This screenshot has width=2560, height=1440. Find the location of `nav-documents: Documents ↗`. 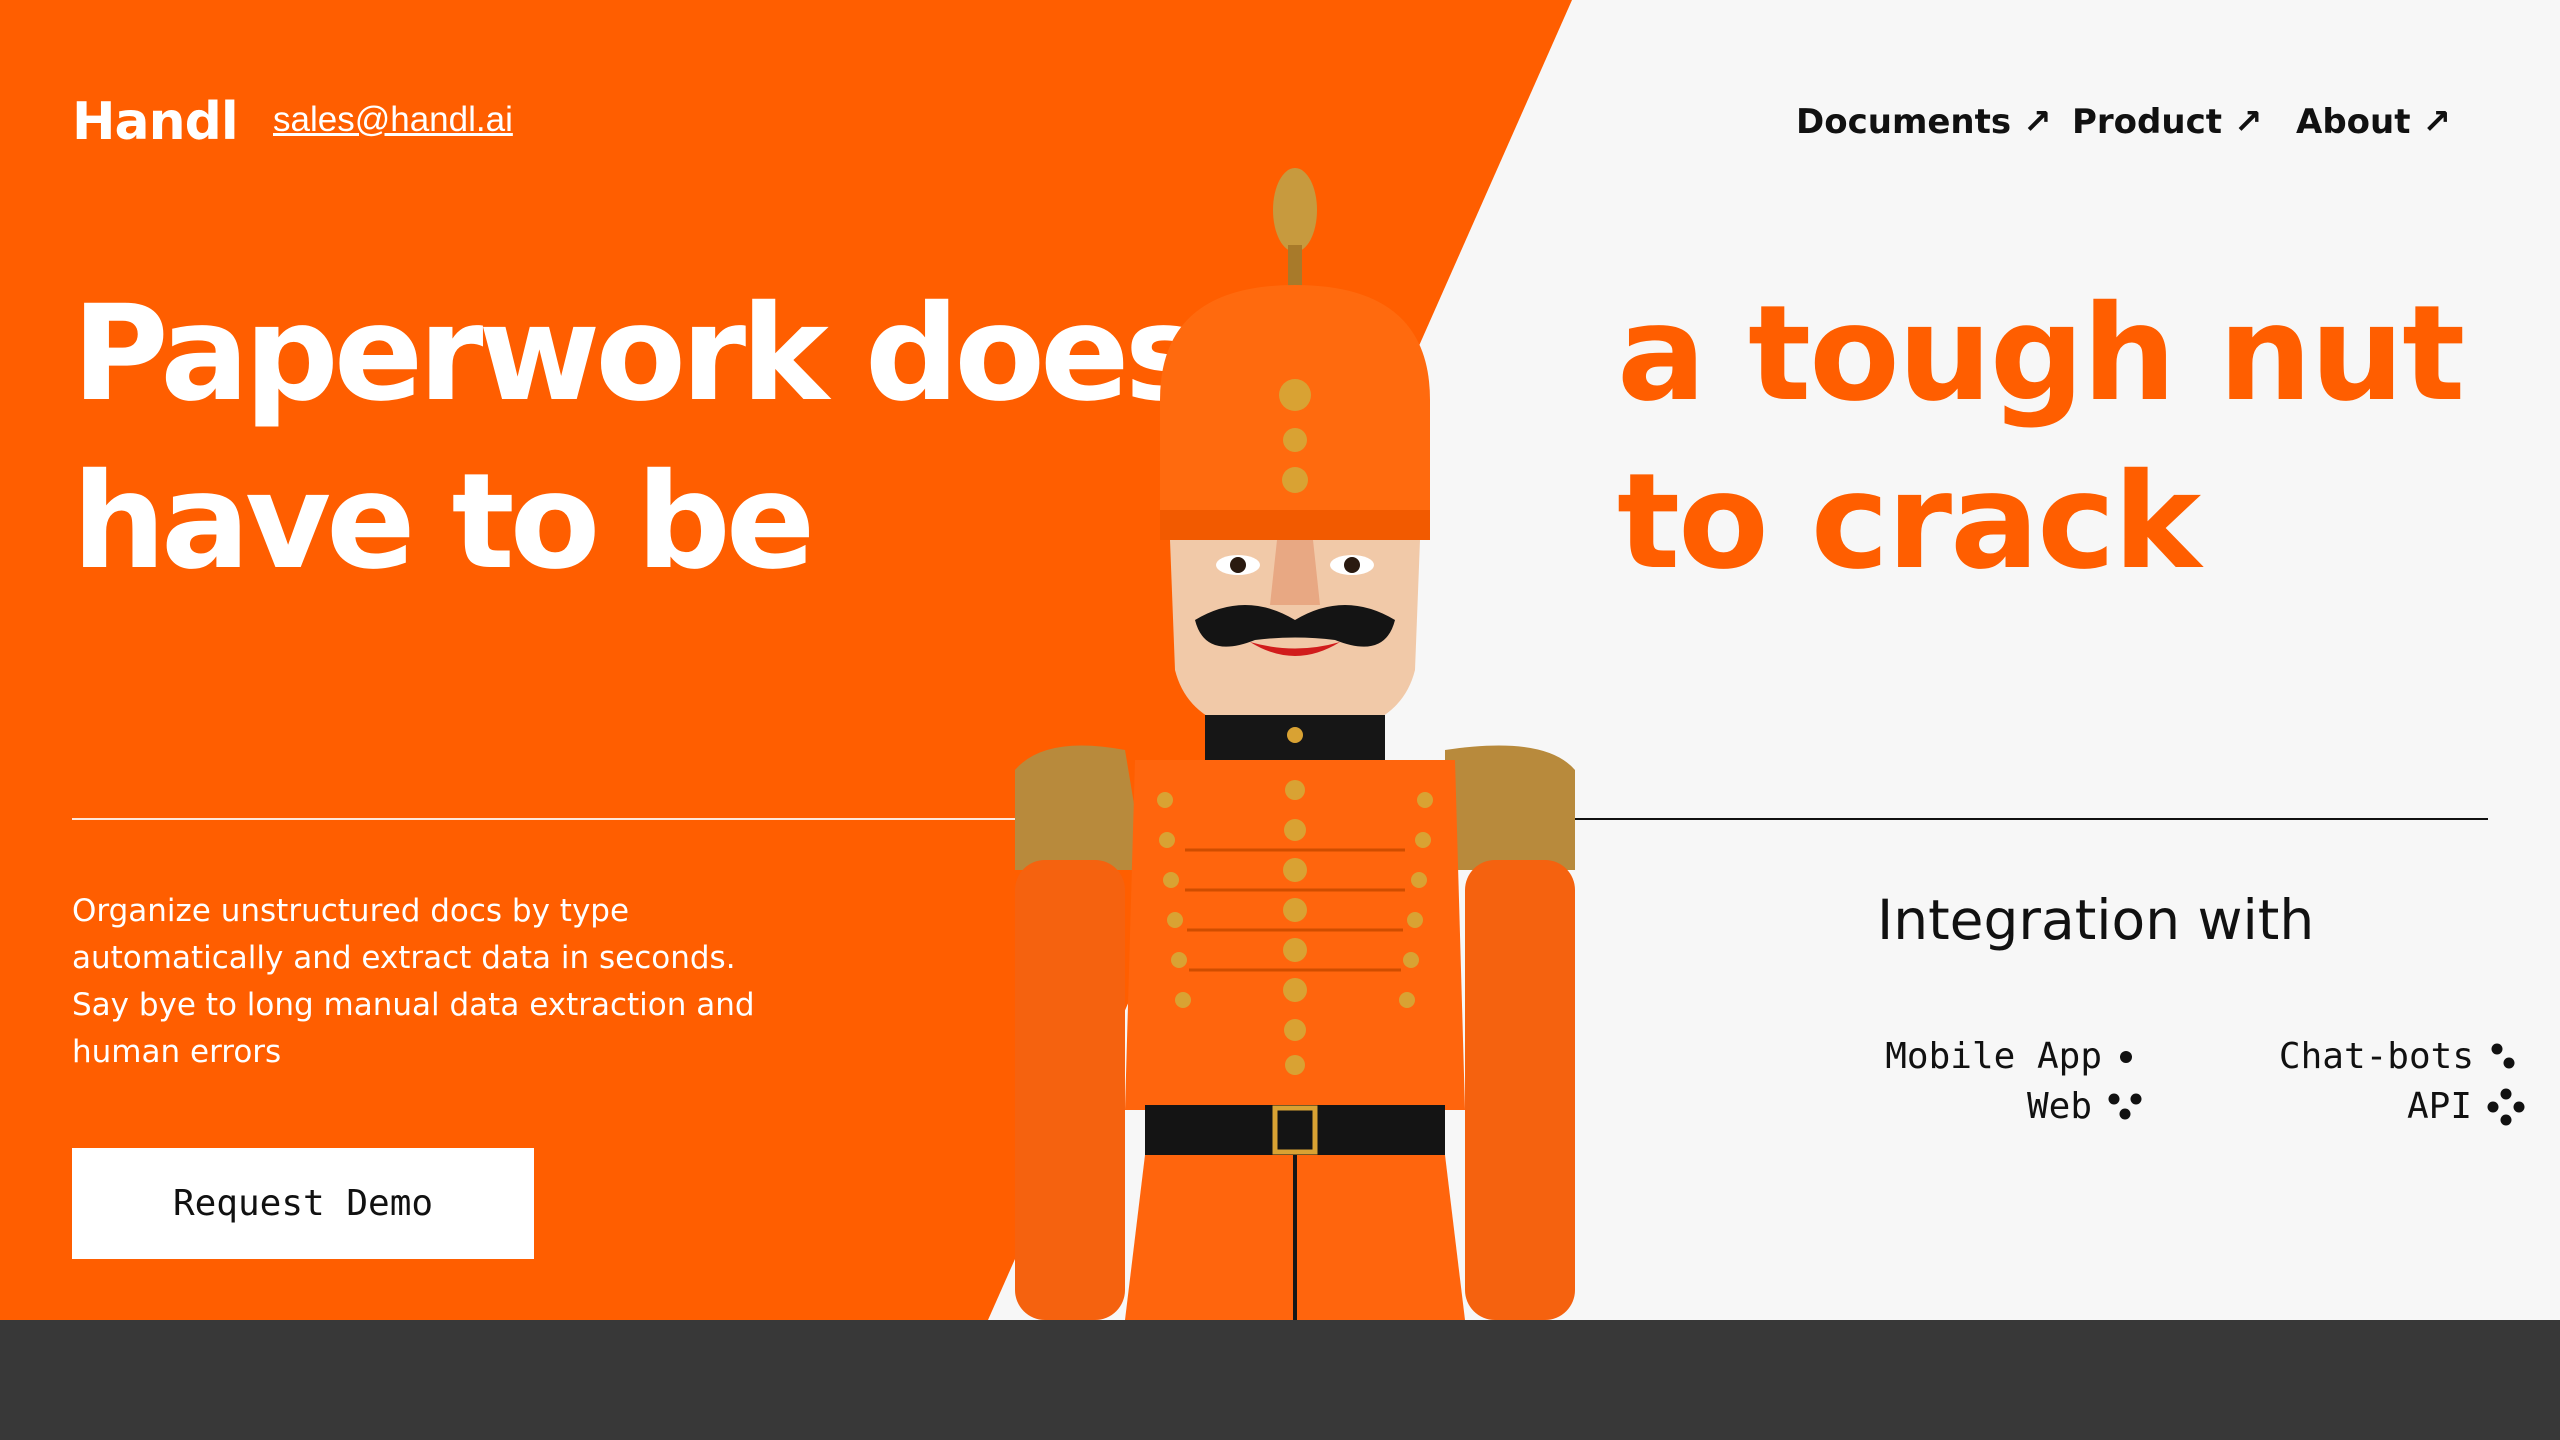

nav-documents: Documents ↗ is located at coordinates (1924, 122).